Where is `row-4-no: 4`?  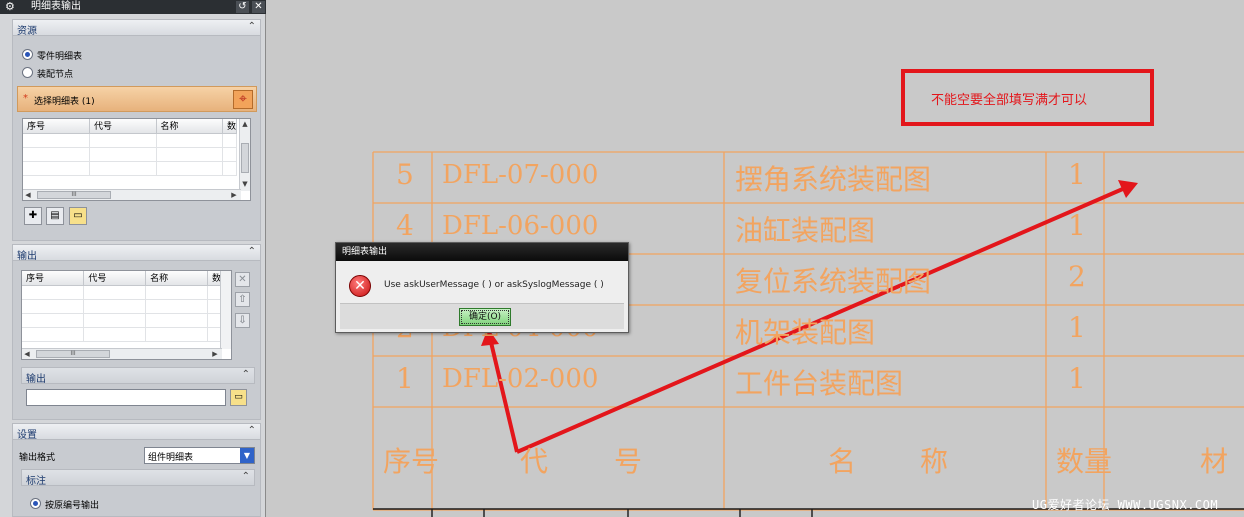 row-4-no: 4 is located at coordinates (405, 225).